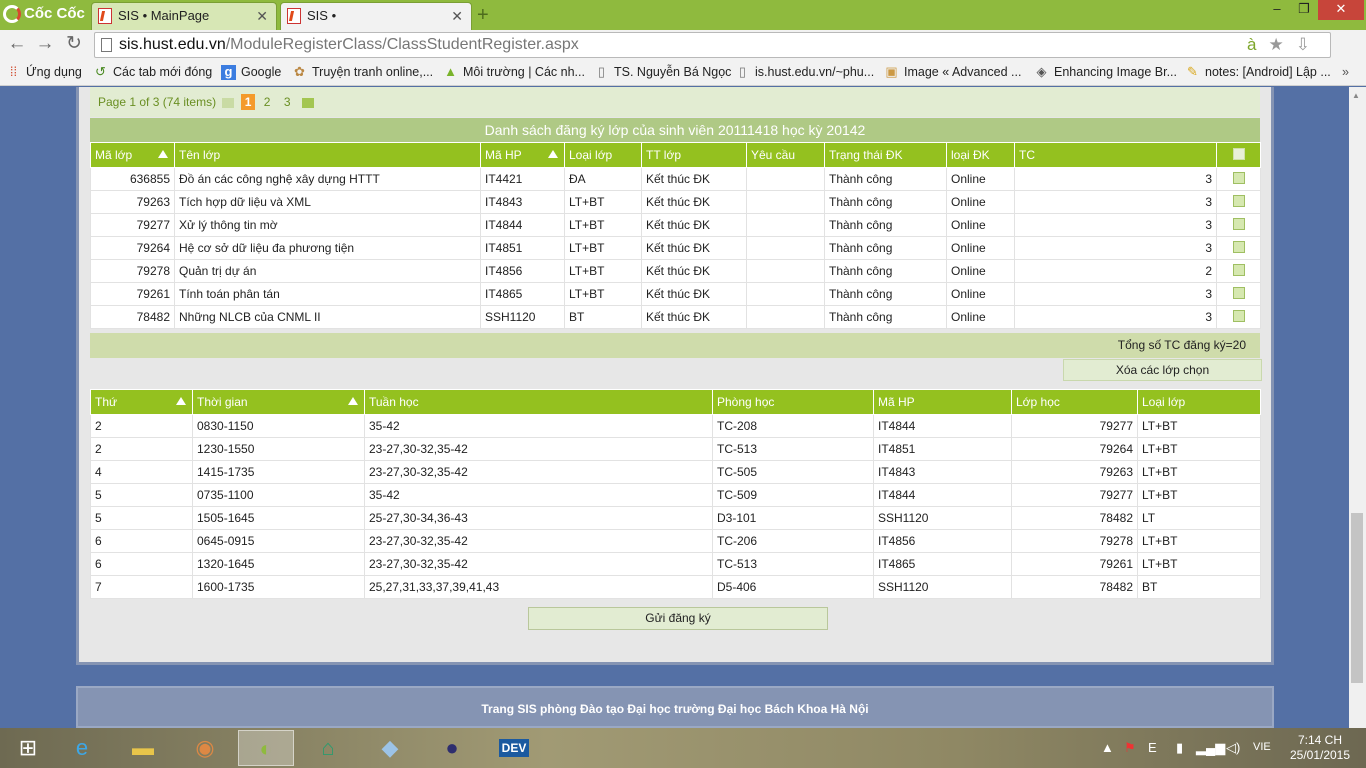 Image resolution: width=1366 pixels, height=768 pixels. I want to click on page-link: 3, so click(287, 102).